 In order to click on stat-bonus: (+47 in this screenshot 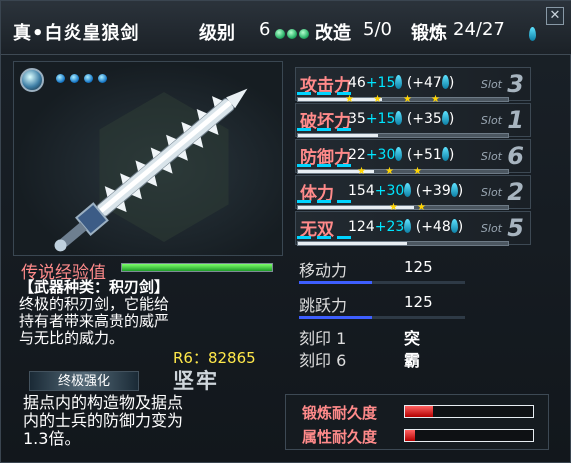, I will do `click(424, 83)`.